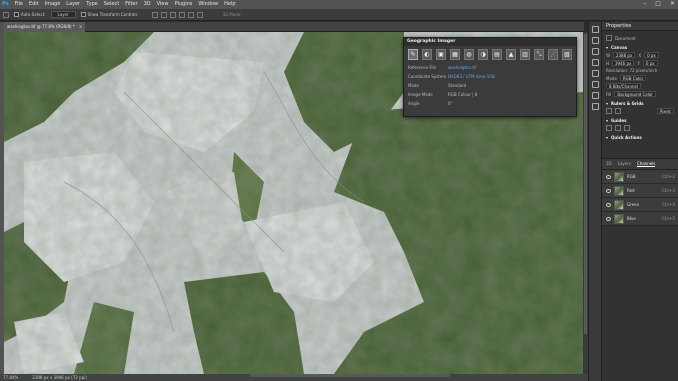  What do you see at coordinates (609, 128) in the screenshot?
I see `guides-icon` at bounding box center [609, 128].